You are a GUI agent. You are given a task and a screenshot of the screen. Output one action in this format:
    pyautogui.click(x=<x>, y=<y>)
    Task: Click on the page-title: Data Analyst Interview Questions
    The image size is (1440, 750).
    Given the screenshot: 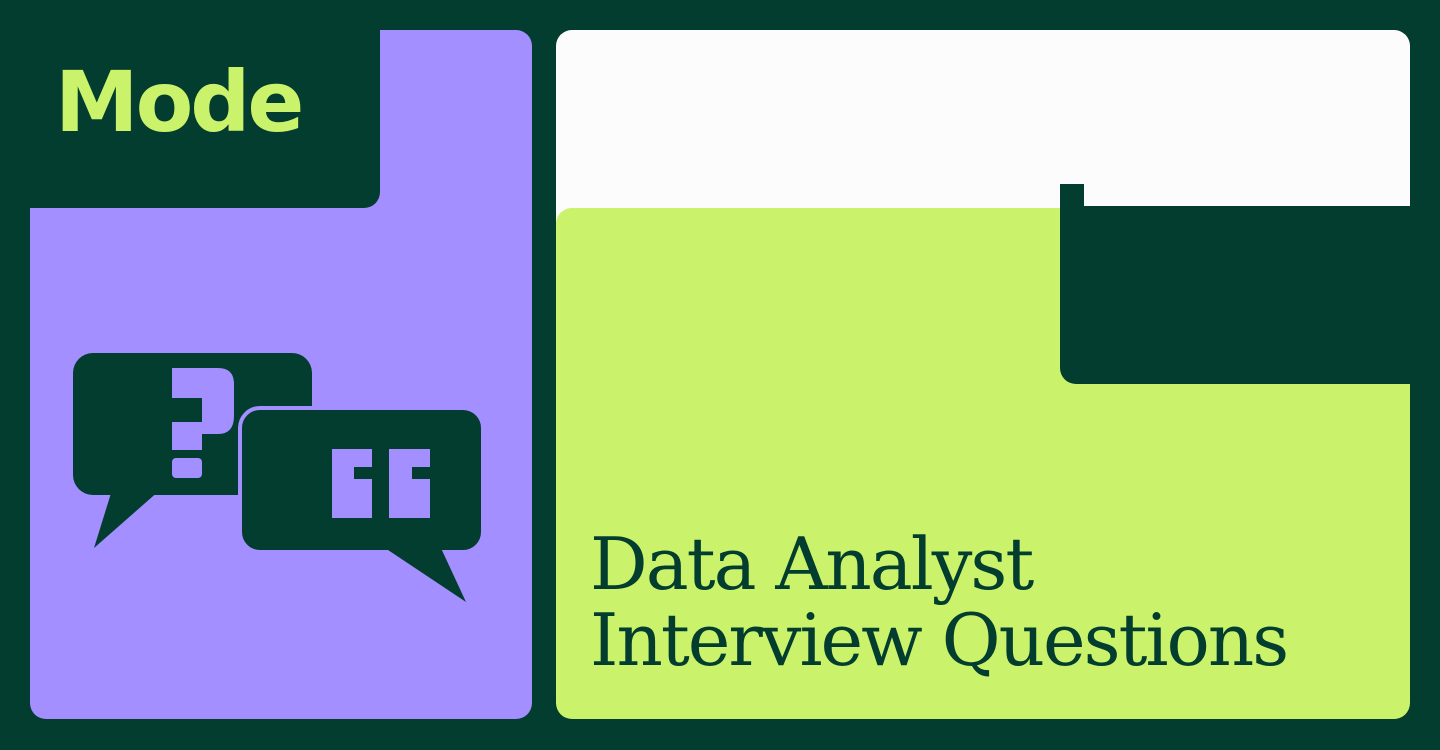 What is the action you would take?
    pyautogui.click(x=990, y=602)
    